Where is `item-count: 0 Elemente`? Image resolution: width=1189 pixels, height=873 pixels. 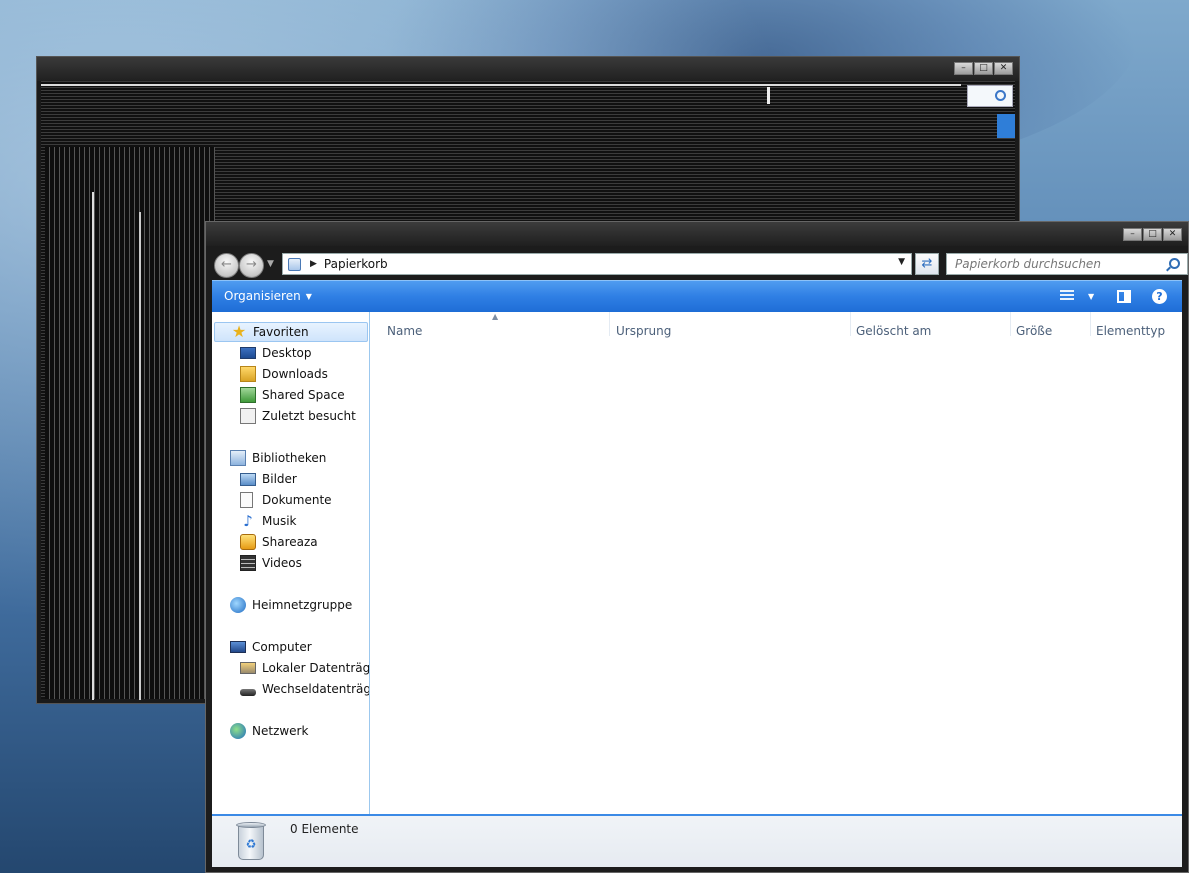
item-count: 0 Elemente is located at coordinates (324, 829).